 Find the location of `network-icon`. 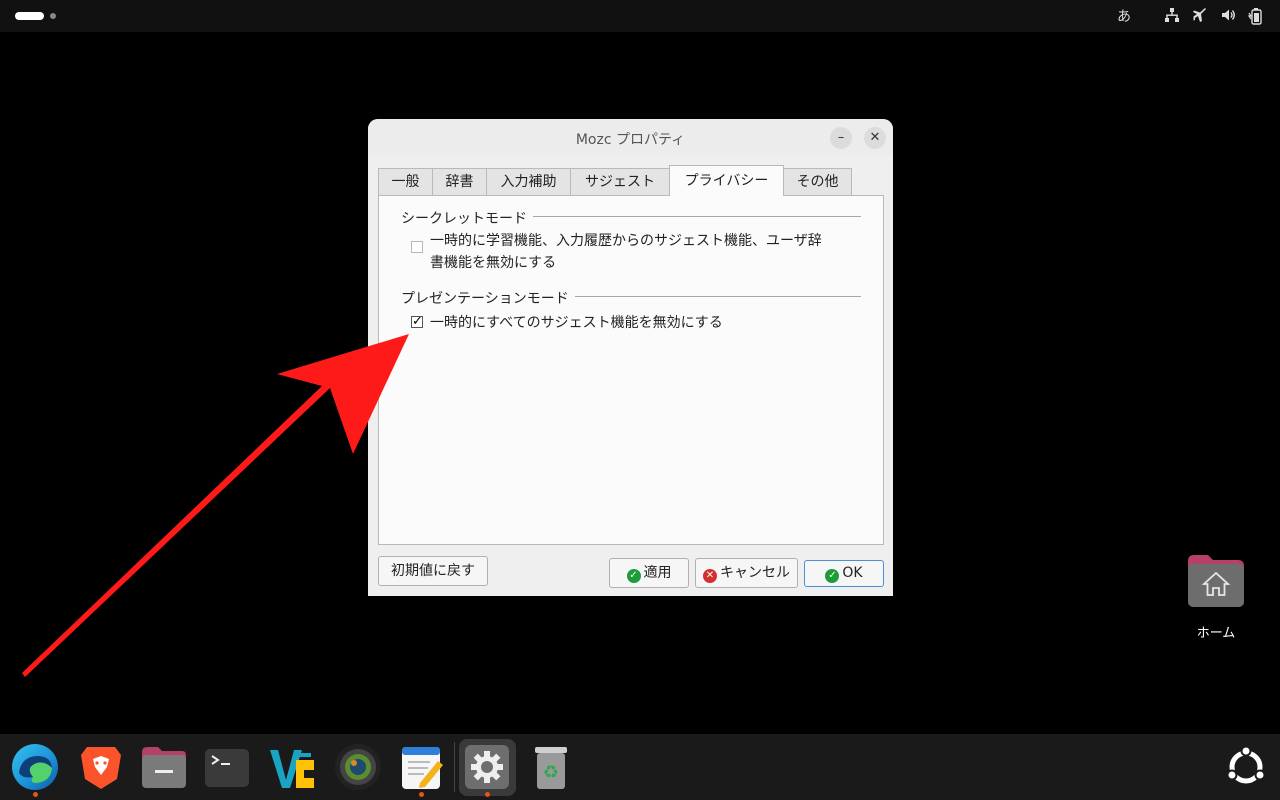

network-icon is located at coordinates (1172, 15).